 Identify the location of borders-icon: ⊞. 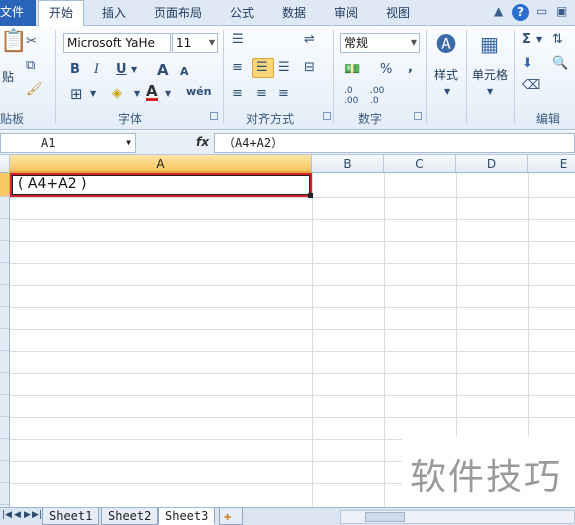
(76, 94).